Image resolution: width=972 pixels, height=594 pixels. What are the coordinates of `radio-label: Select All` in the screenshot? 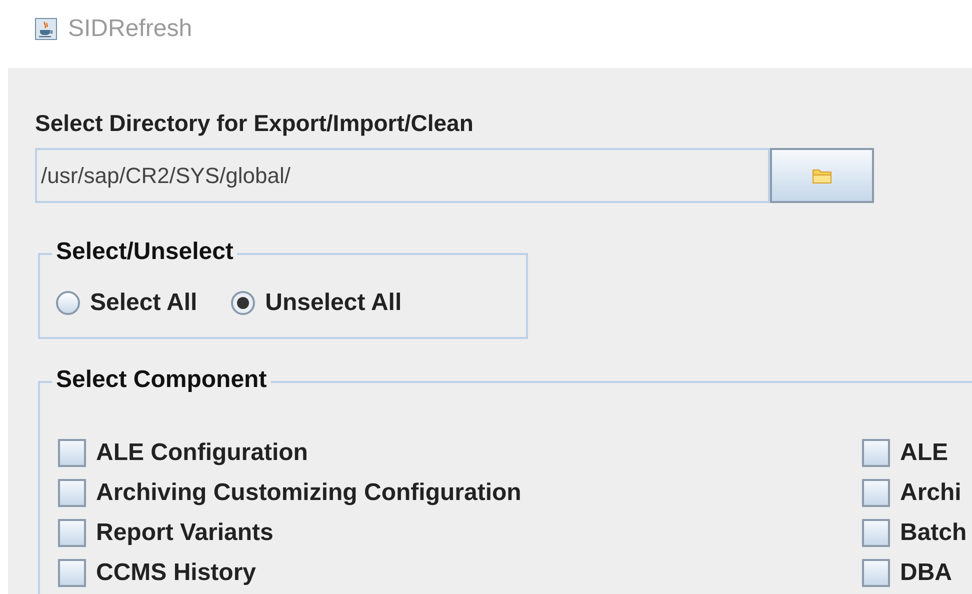 It's located at (144, 303).